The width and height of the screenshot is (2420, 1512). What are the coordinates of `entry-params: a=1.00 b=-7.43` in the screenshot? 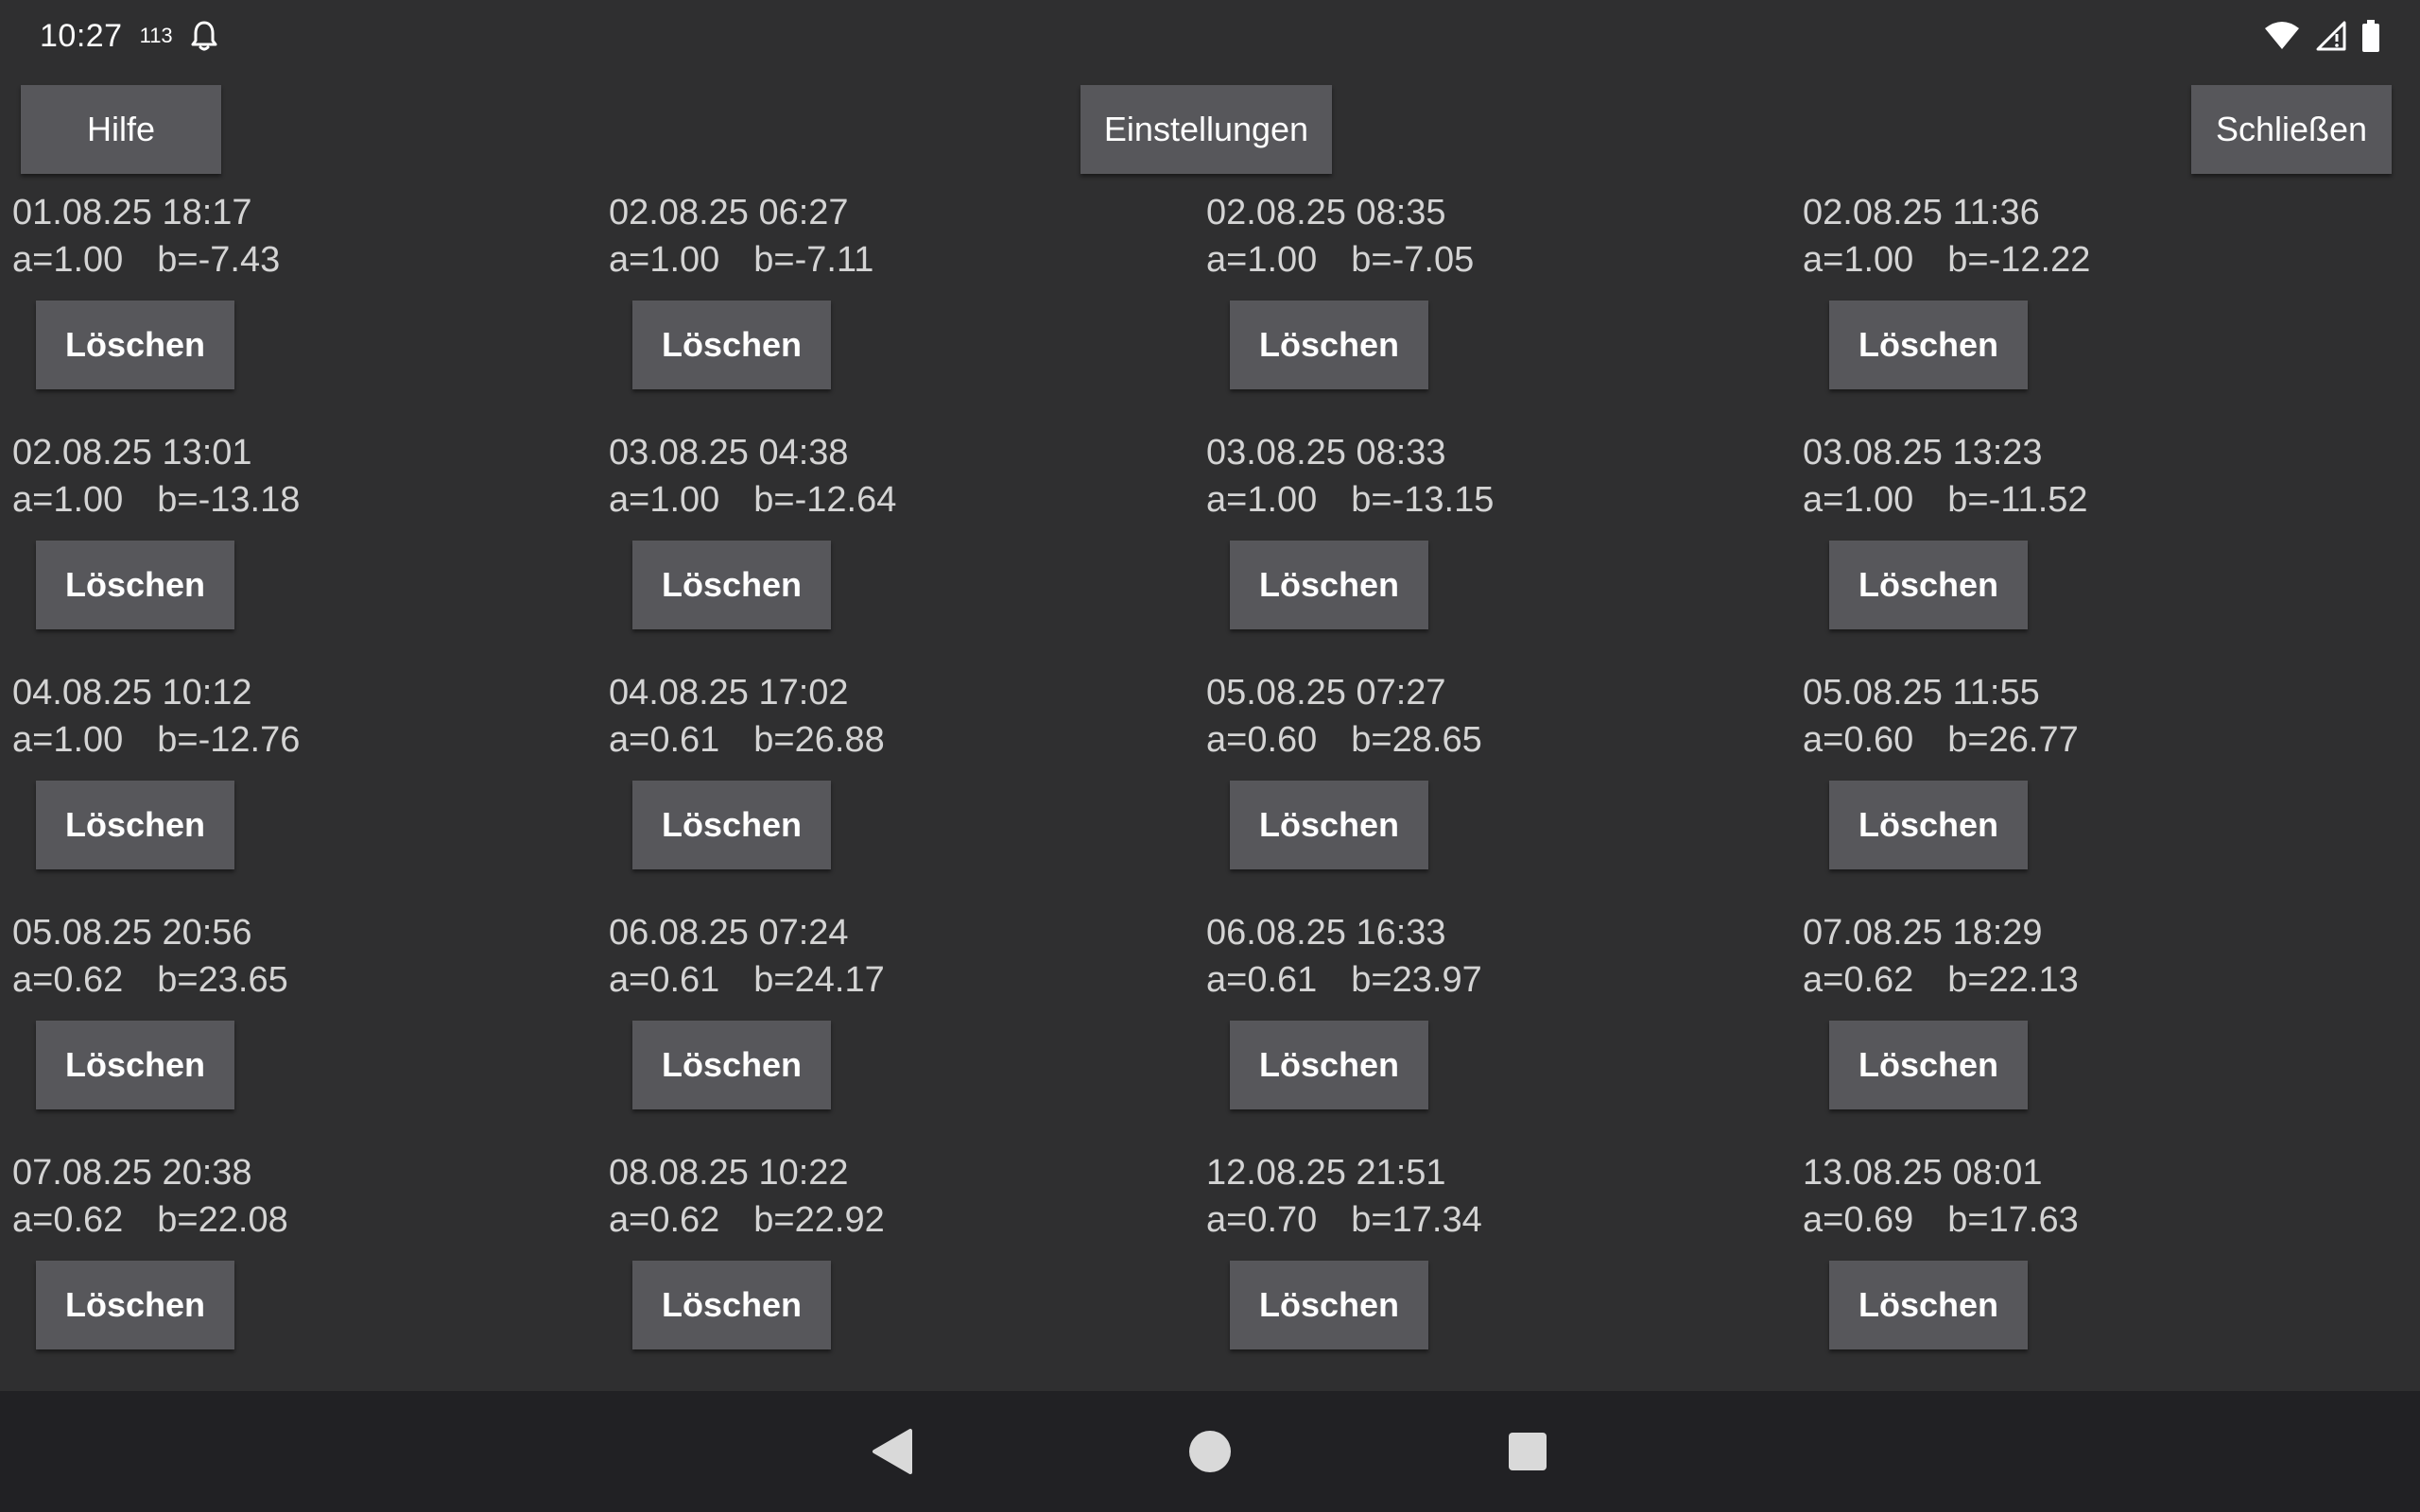 It's located at (146, 260).